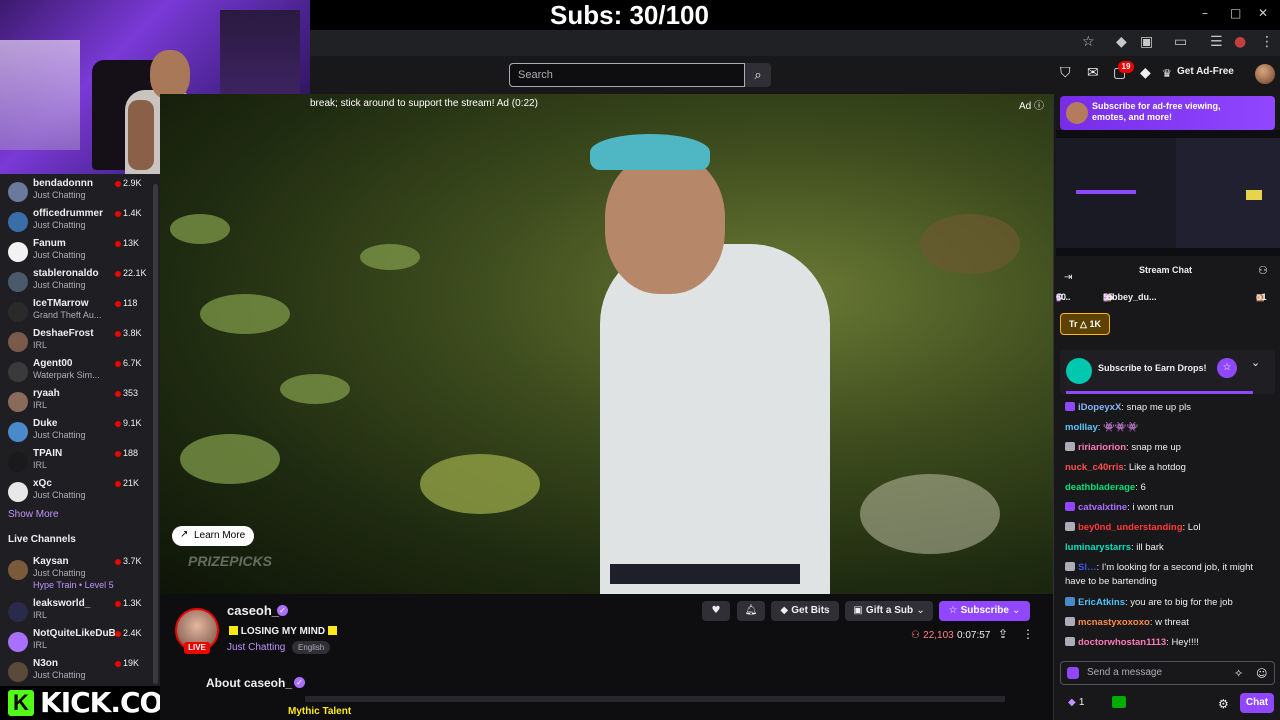 Image resolution: width=1280 pixels, height=720 pixels. What do you see at coordinates (795, 75) in the screenshot?
I see `twitch-top-nav` at bounding box center [795, 75].